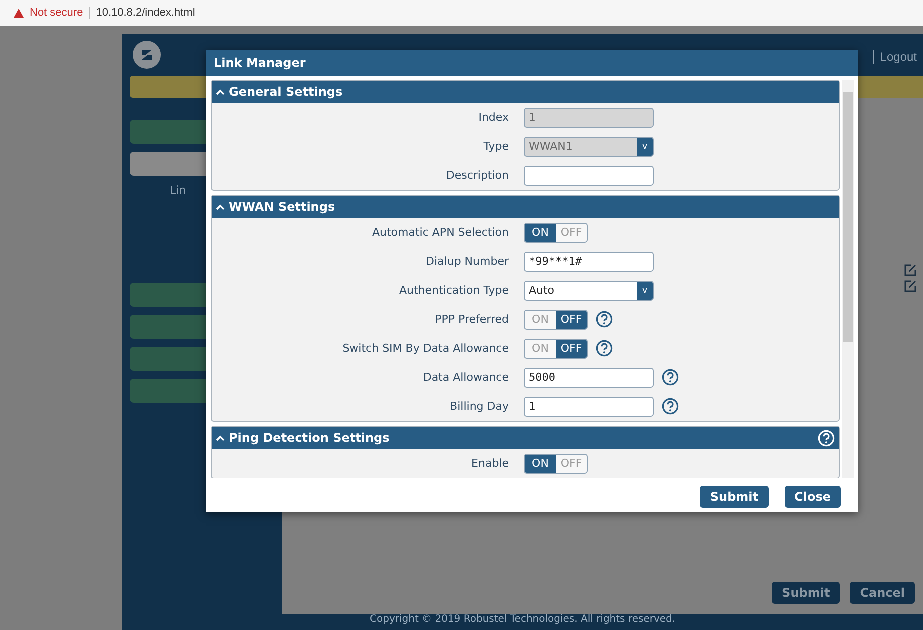  What do you see at coordinates (589, 290) in the screenshot?
I see `dropdown: Auto v` at bounding box center [589, 290].